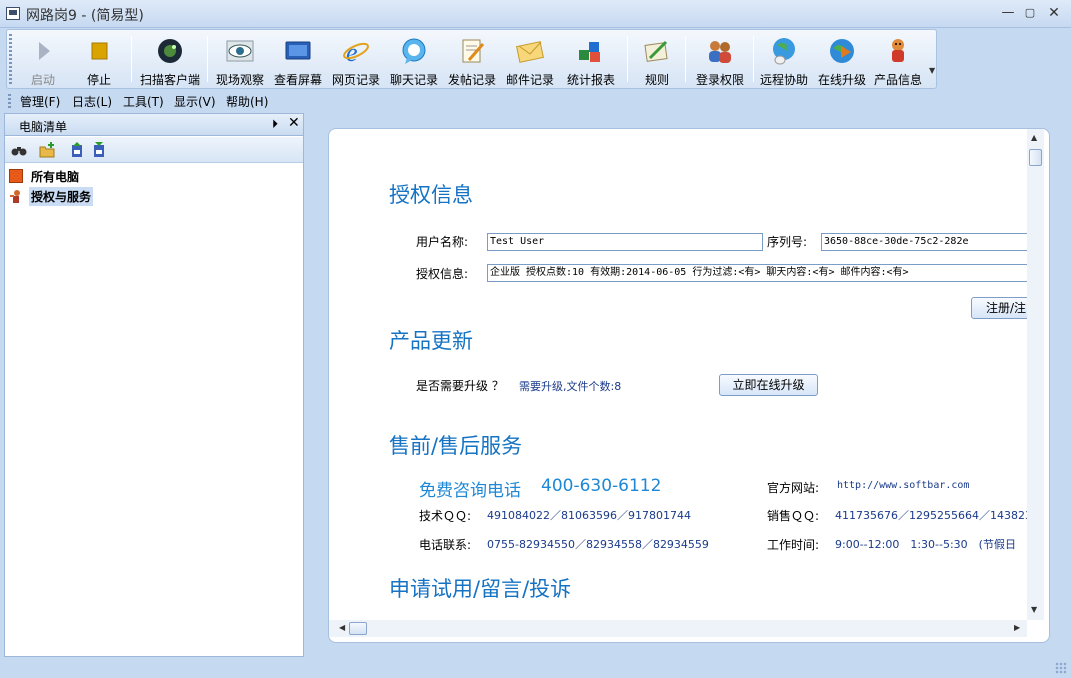 This screenshot has height=678, width=1071. I want to click on vertical-scroll-thumb, so click(1035, 157).